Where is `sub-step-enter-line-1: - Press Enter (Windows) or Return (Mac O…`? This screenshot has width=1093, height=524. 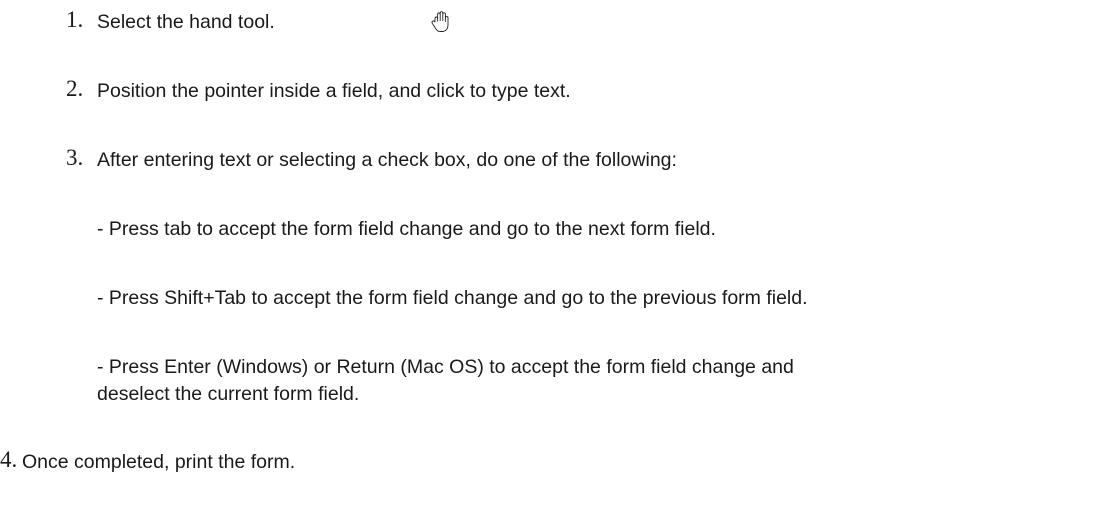
sub-step-enter-line-1: - Press Enter (Windows) or Return (Mac O… is located at coordinates (445, 367).